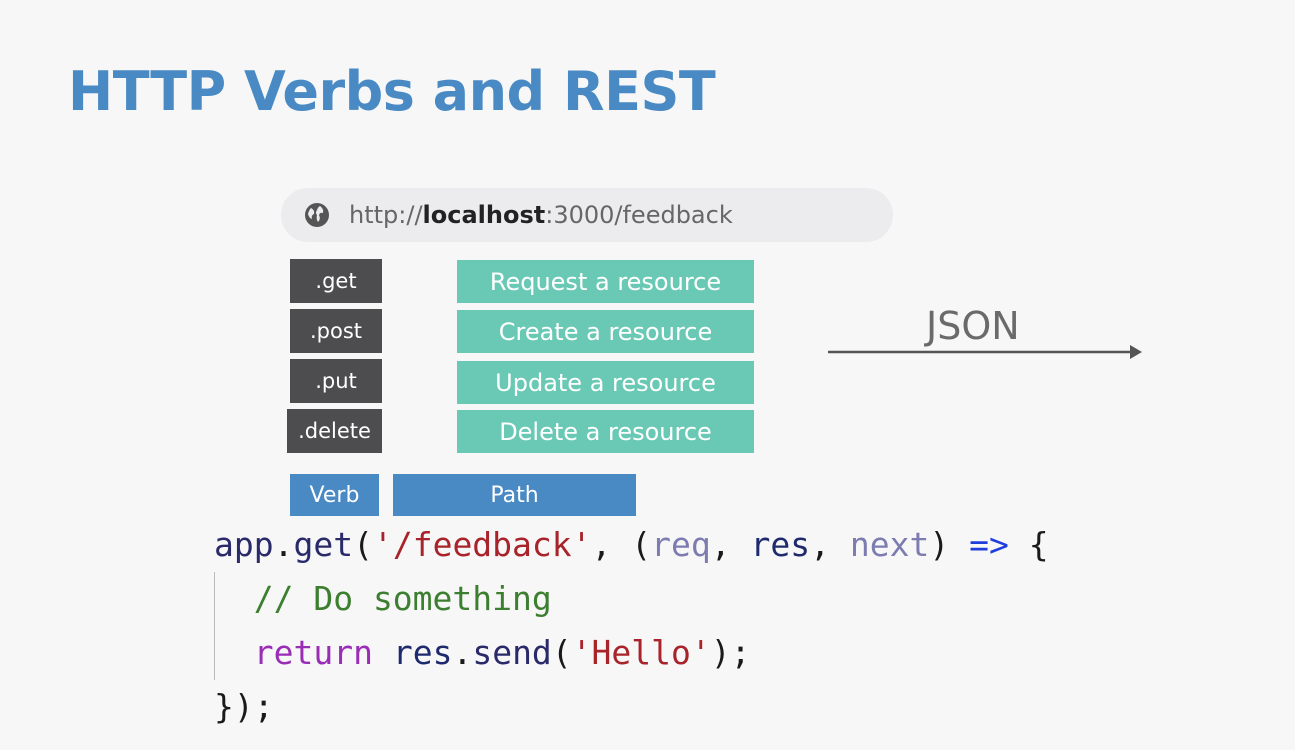  Describe the element at coordinates (621, 544) in the screenshot. I see `code-token: , (` at that location.